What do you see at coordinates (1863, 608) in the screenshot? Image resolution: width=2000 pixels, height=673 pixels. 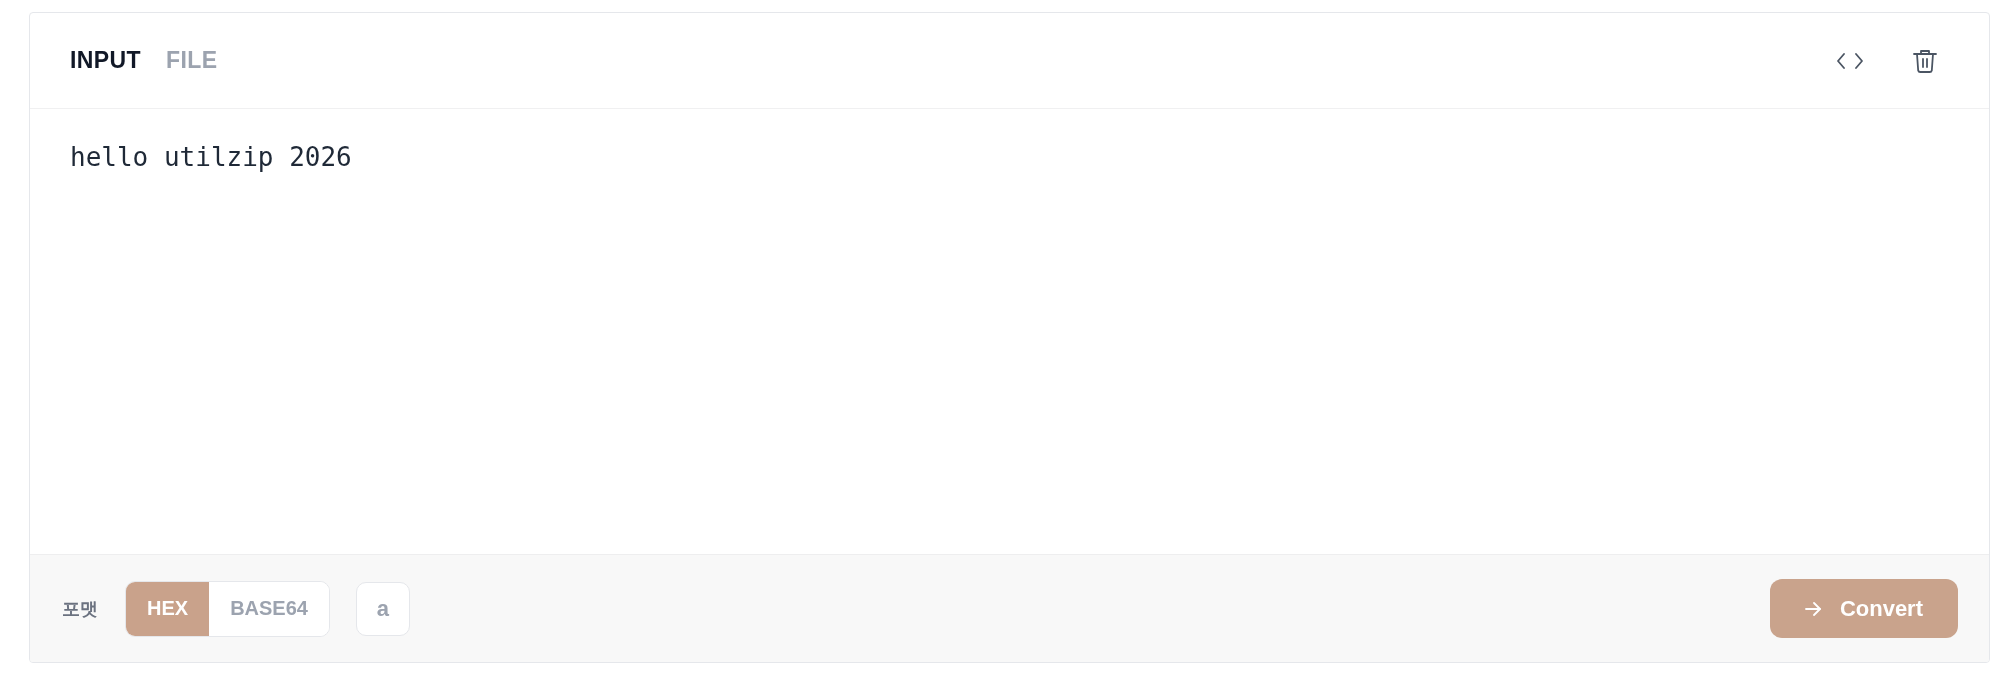 I see `convert-button: Convert` at bounding box center [1863, 608].